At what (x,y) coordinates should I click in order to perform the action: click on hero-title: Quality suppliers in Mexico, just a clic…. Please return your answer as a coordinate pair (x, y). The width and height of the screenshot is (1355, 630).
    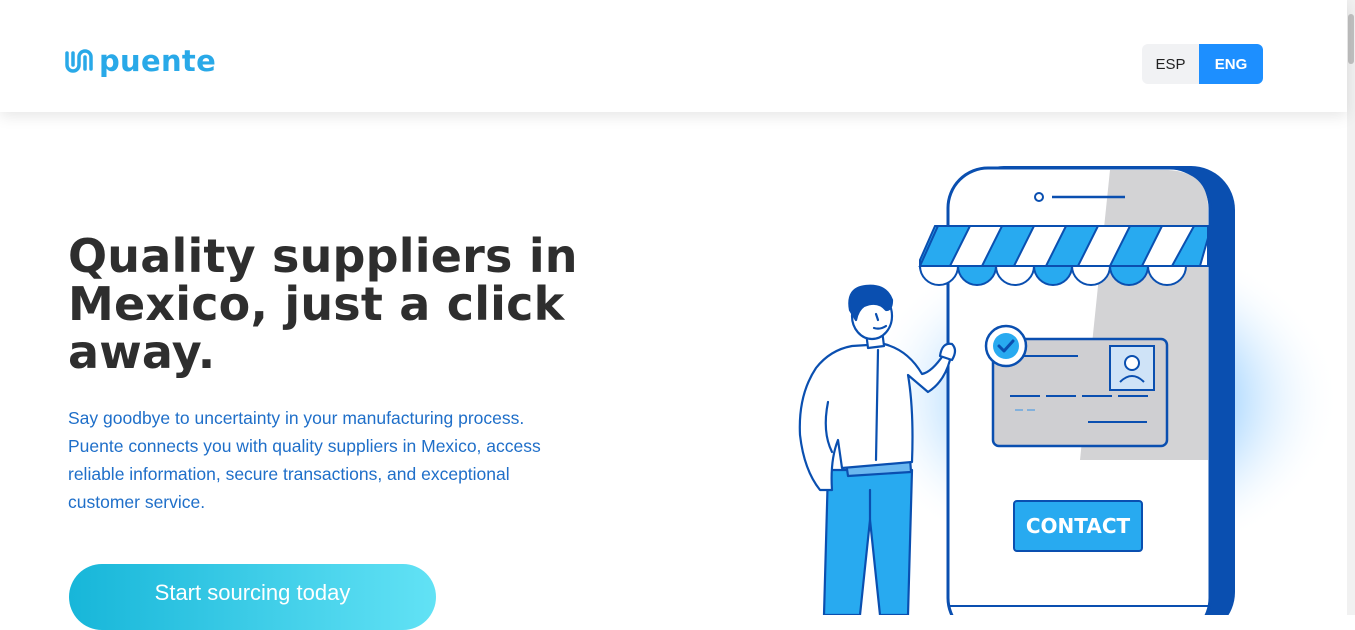
    Looking at the image, I should click on (323, 304).